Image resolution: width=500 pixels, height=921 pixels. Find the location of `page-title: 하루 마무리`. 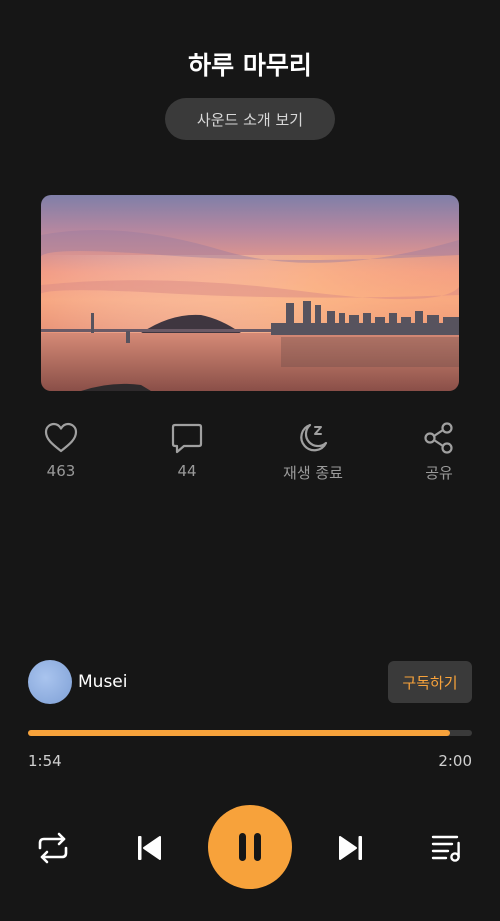

page-title: 하루 마무리 is located at coordinates (250, 65).